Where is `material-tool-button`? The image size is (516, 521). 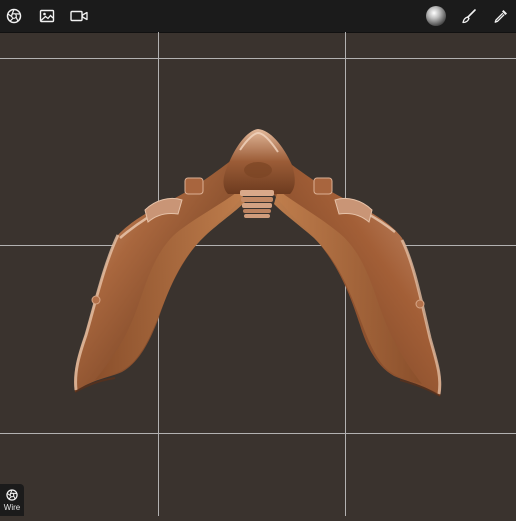
material-tool-button is located at coordinates (436, 16).